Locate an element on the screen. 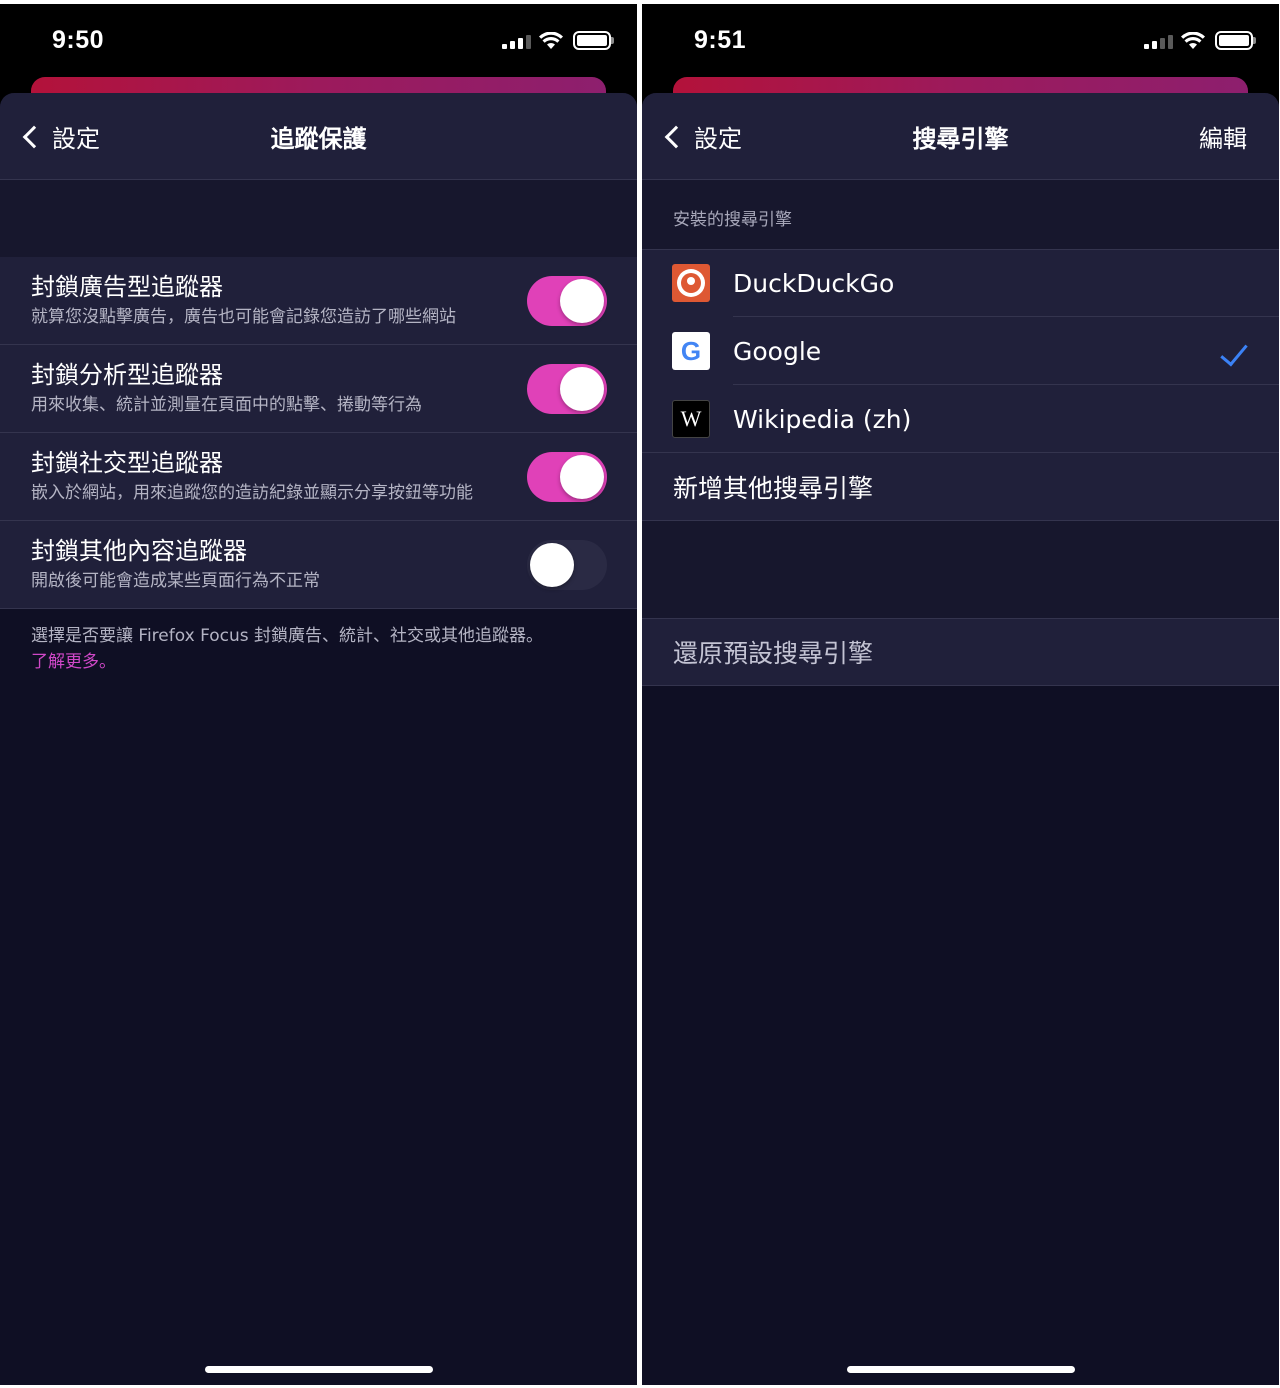  engine-name: Wikipedia (zh) is located at coordinates (822, 419).